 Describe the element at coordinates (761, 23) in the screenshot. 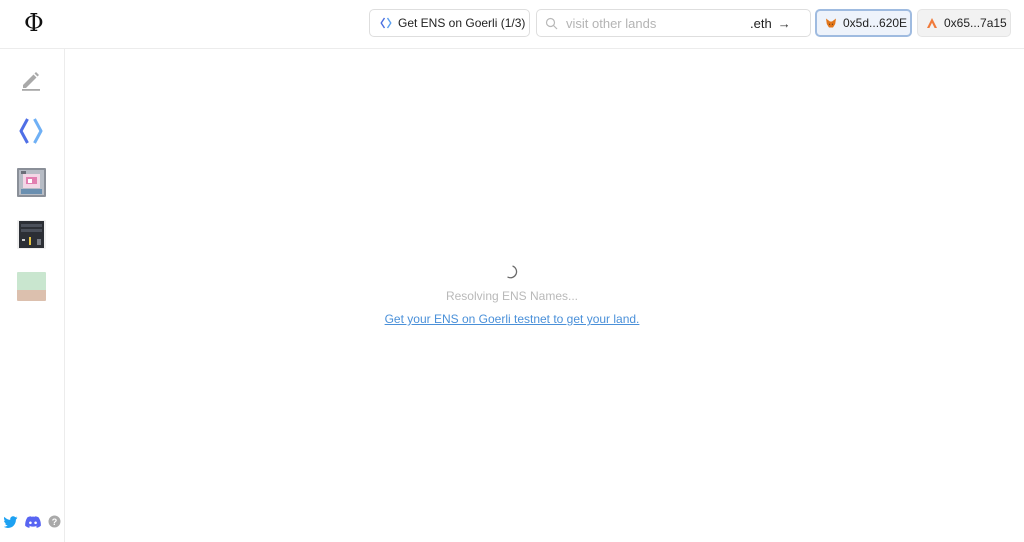

I see `eth-suffix: .eth` at that location.